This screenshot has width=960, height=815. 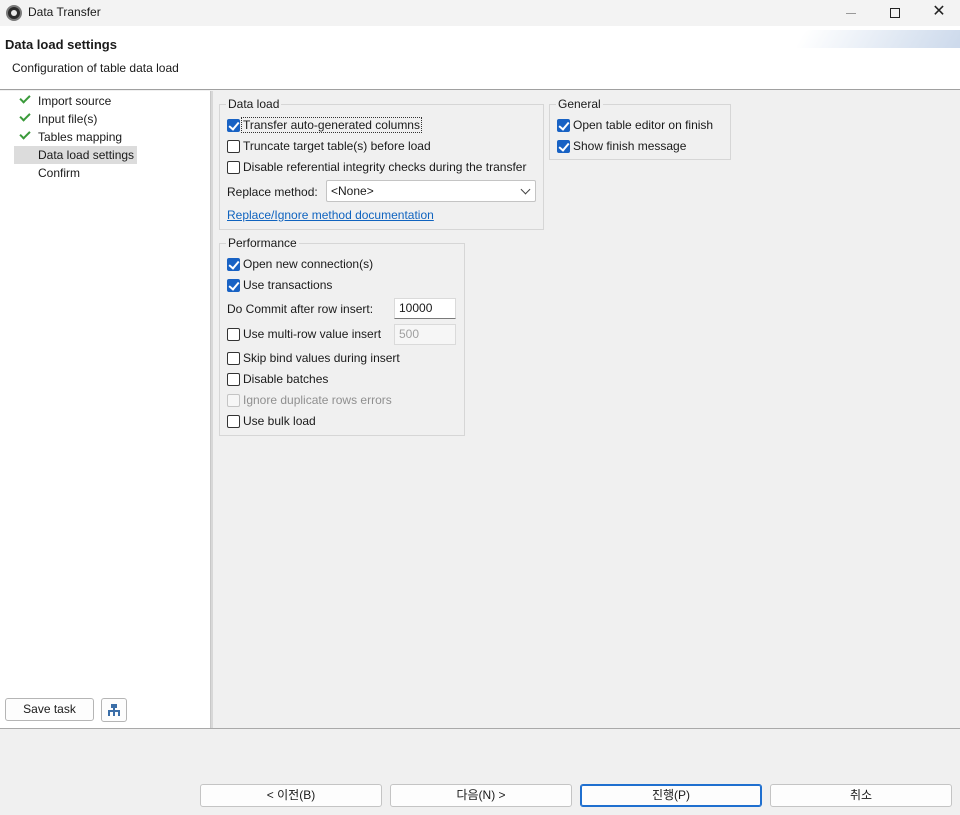 I want to click on checkbox-label: Truncate target table(s) before load, so click(x=337, y=146).